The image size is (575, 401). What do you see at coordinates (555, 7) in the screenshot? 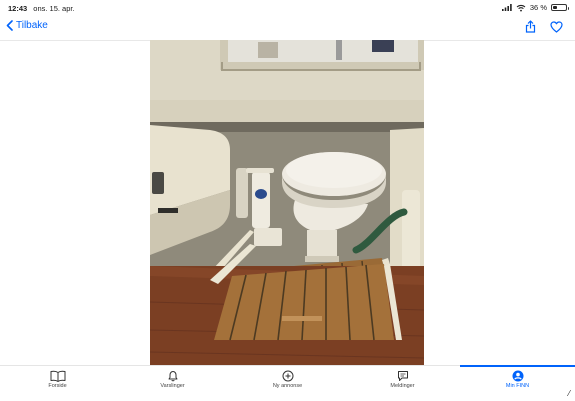
I see `battery-fill` at bounding box center [555, 7].